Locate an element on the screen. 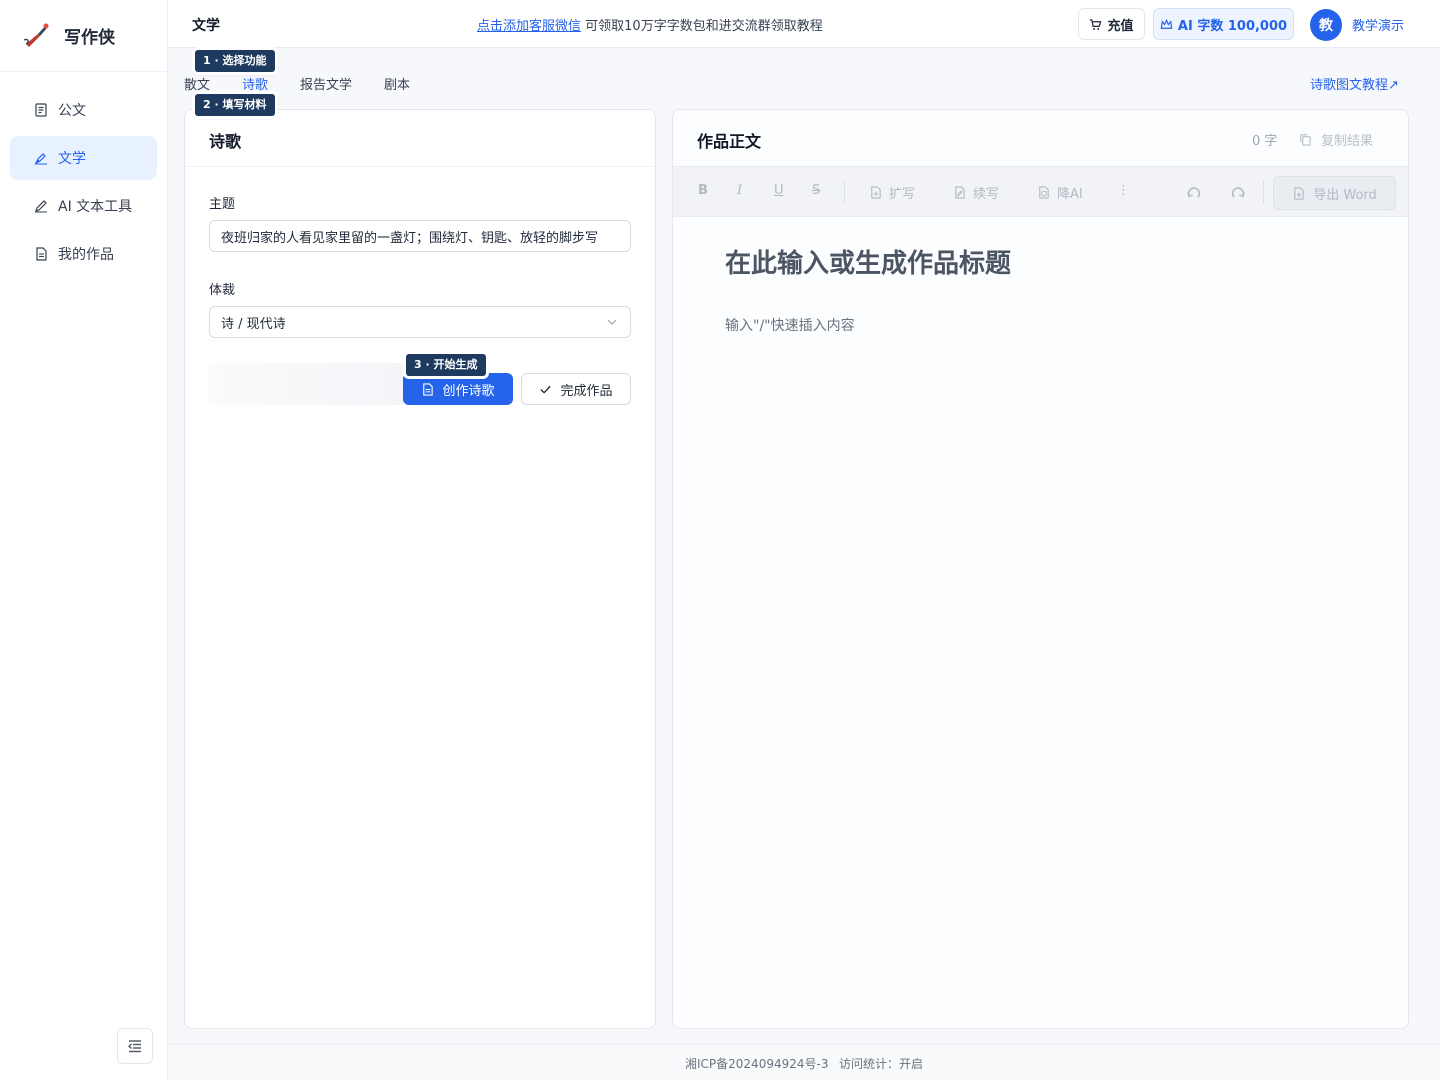 The image size is (1440, 1080). menu-fold-icon is located at coordinates (134, 1046).